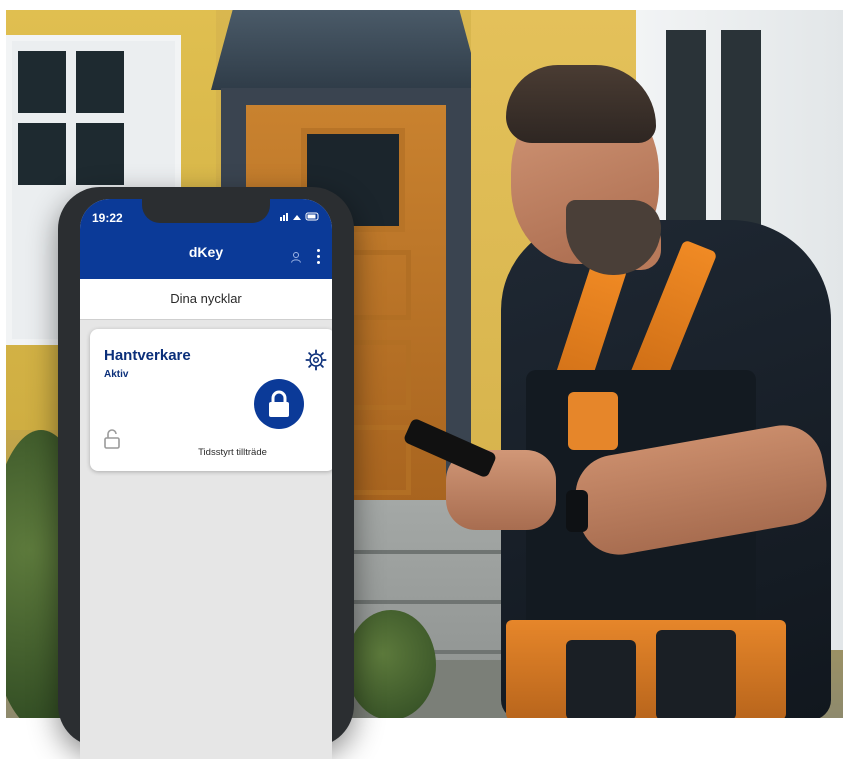 This screenshot has height=759, width=843. I want to click on chest-pocket, so click(593, 421).